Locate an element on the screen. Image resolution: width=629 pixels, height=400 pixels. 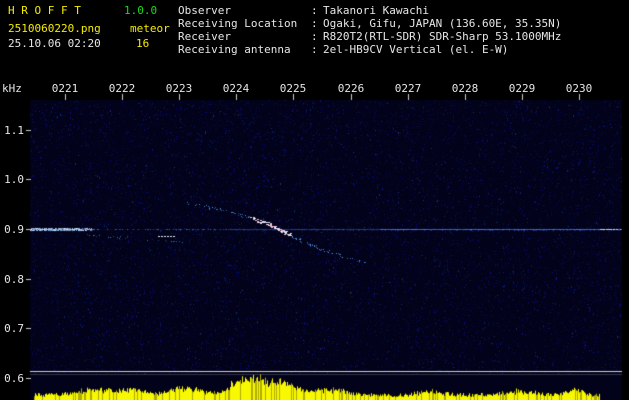
y-axis-unit-label: kHz is located at coordinates (12, 88).